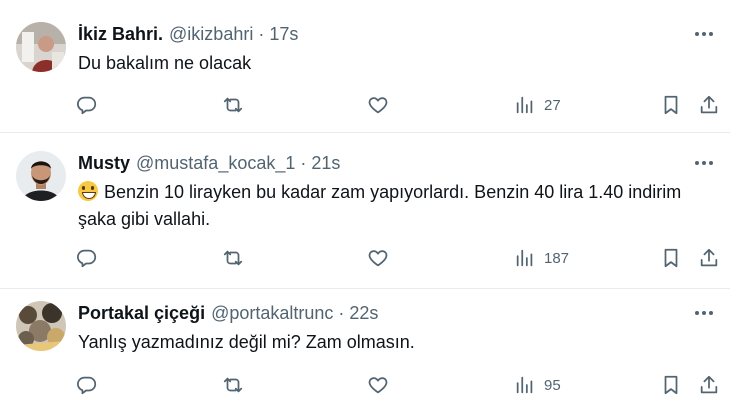  I want to click on display-name: İkiz Bahri., so click(120, 34).